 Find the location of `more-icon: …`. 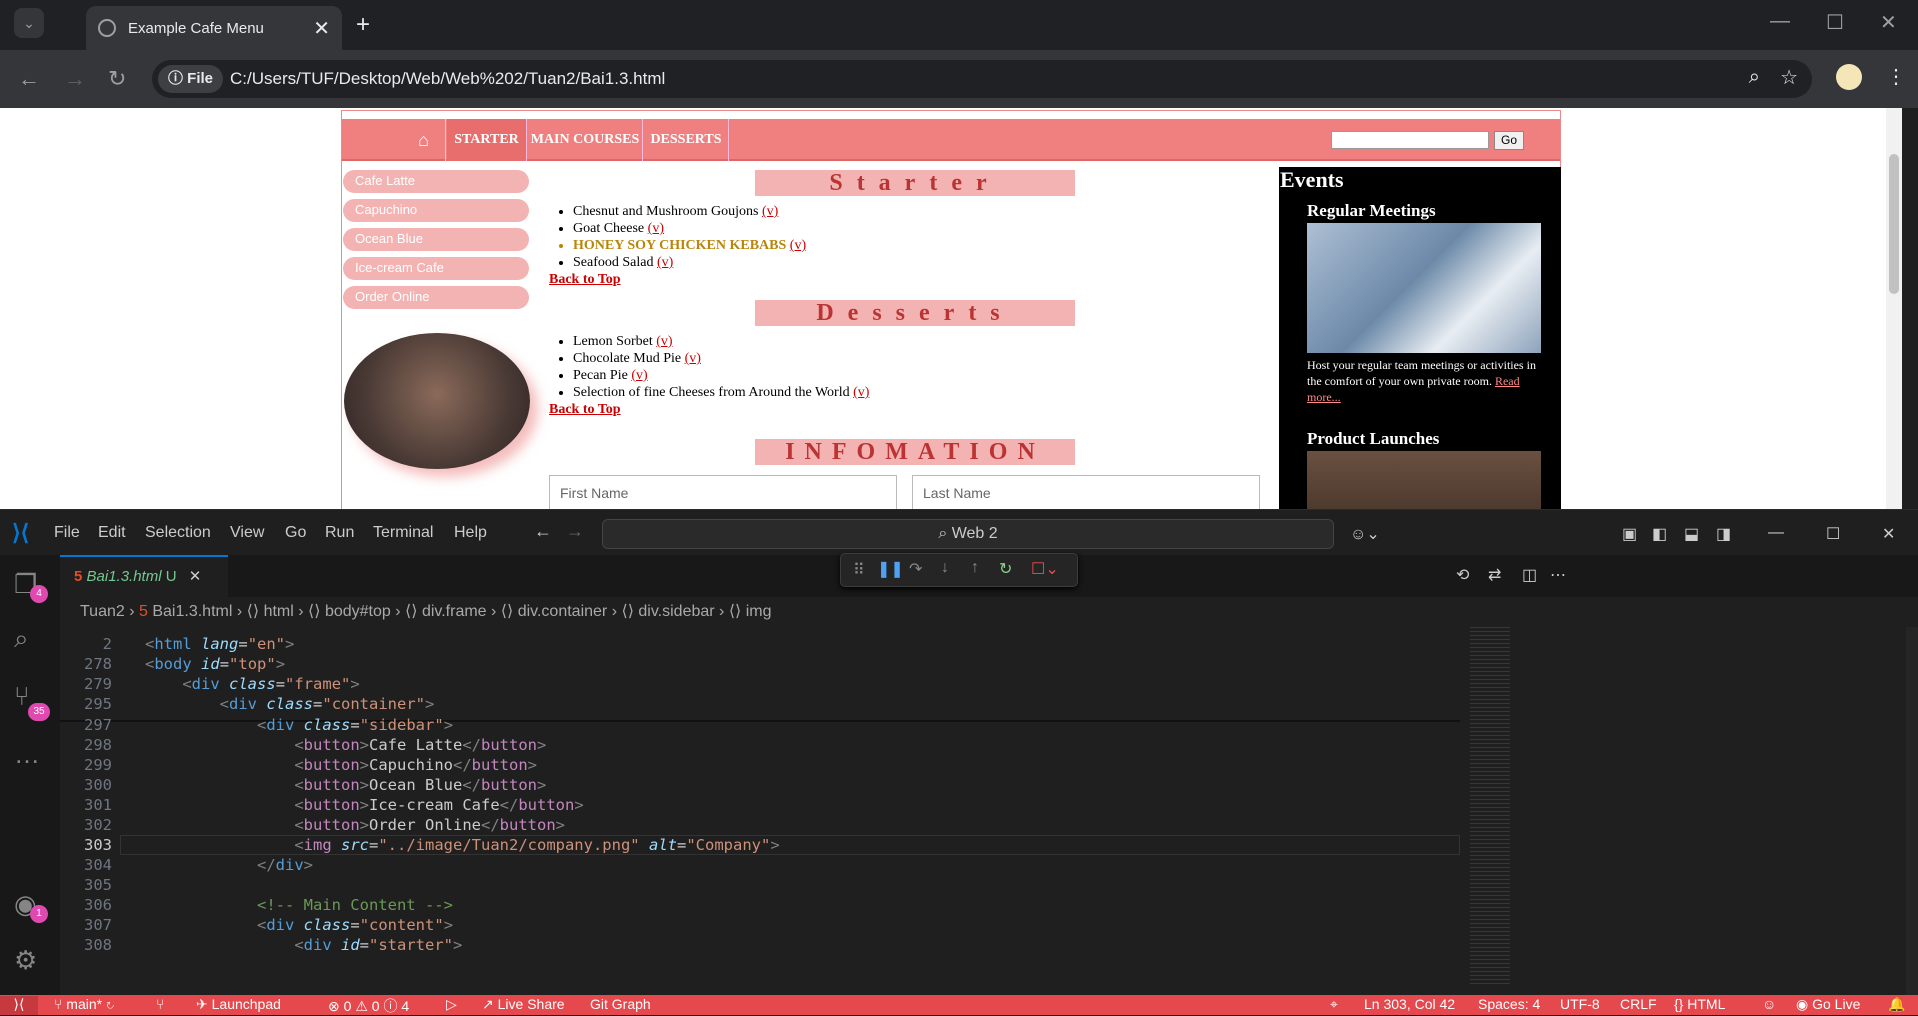

more-icon: … is located at coordinates (27, 754).